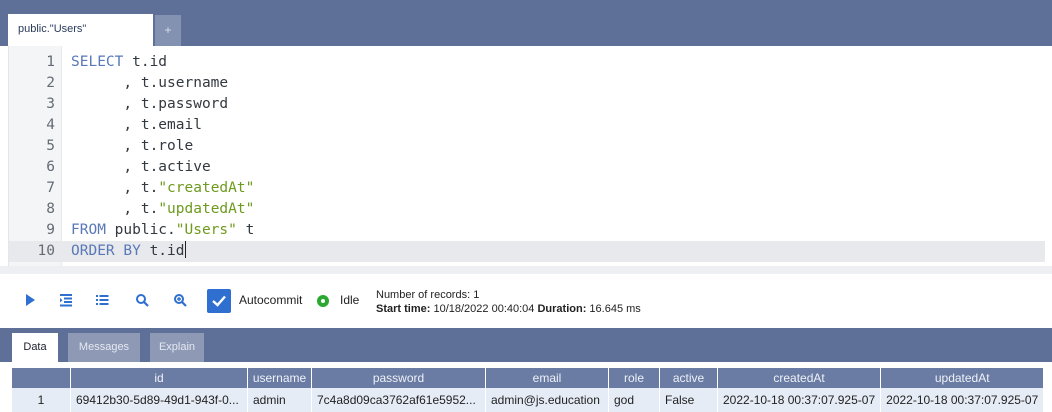  Describe the element at coordinates (271, 300) in the screenshot. I see `autocommit-label: Autocommit` at that location.